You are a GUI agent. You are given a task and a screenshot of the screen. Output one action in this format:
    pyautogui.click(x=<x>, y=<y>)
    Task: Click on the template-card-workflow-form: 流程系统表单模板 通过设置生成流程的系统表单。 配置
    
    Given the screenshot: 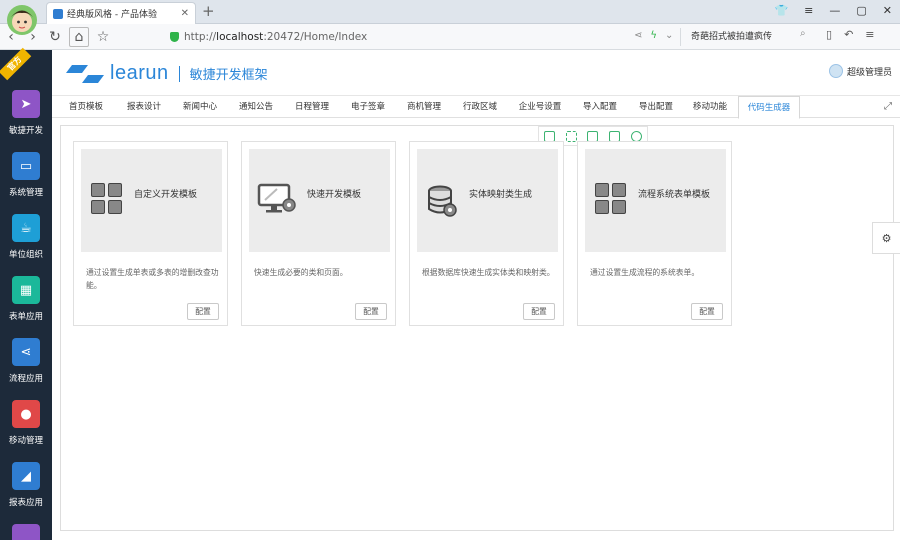 What is the action you would take?
    pyautogui.click(x=654, y=233)
    